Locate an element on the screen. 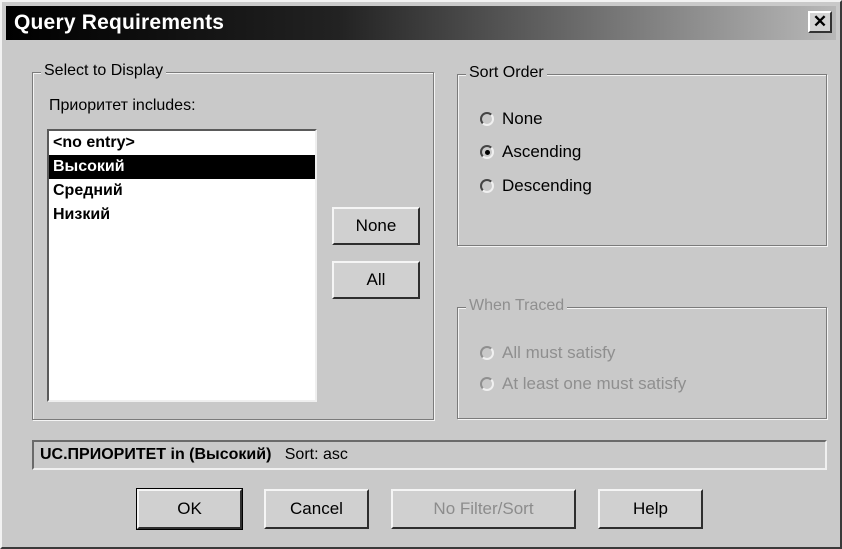 Image resolution: width=842 pixels, height=549 pixels. sort-descending-radio: Descending is located at coordinates (536, 186).